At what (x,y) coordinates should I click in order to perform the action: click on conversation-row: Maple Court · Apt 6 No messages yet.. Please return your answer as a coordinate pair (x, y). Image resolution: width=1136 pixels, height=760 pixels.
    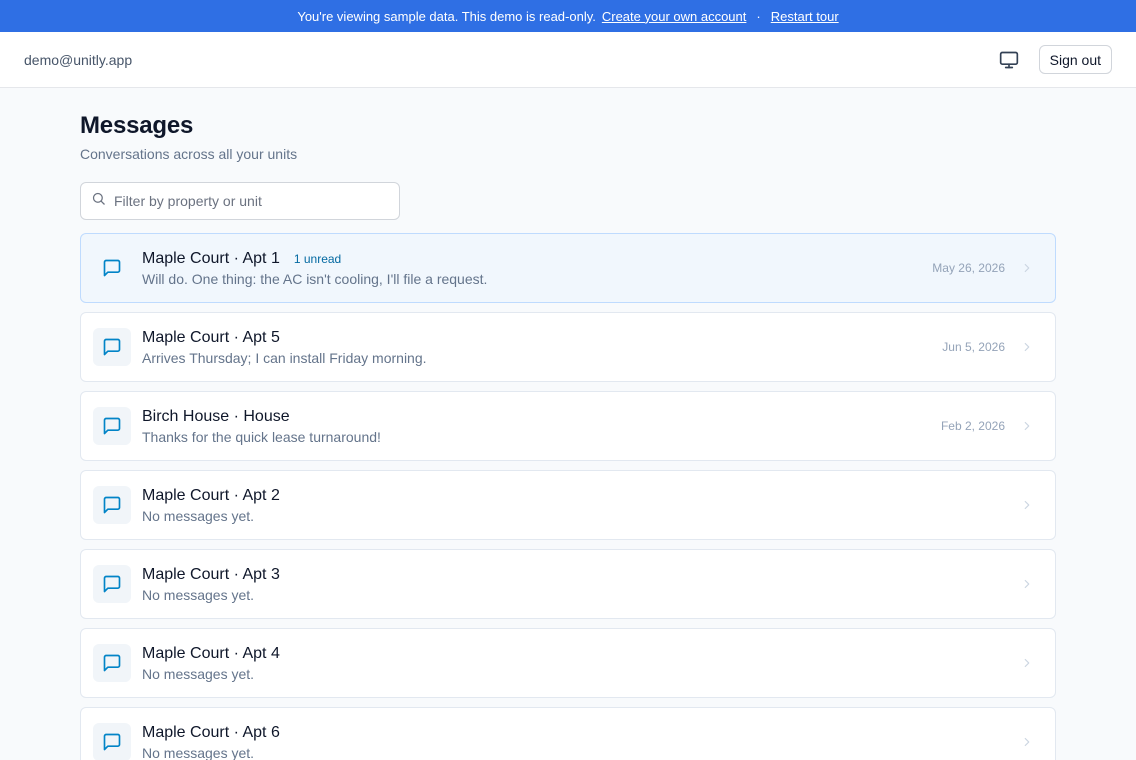
    Looking at the image, I should click on (568, 733).